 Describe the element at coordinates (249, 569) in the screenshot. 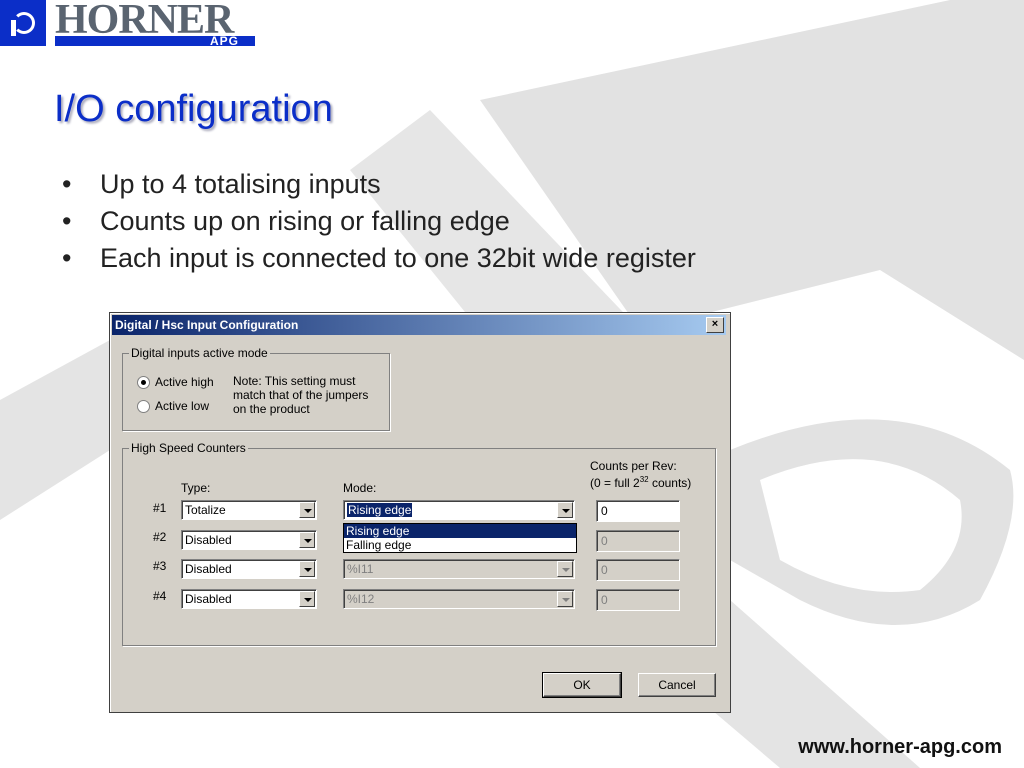

I see `type-select-3: Disabled` at that location.